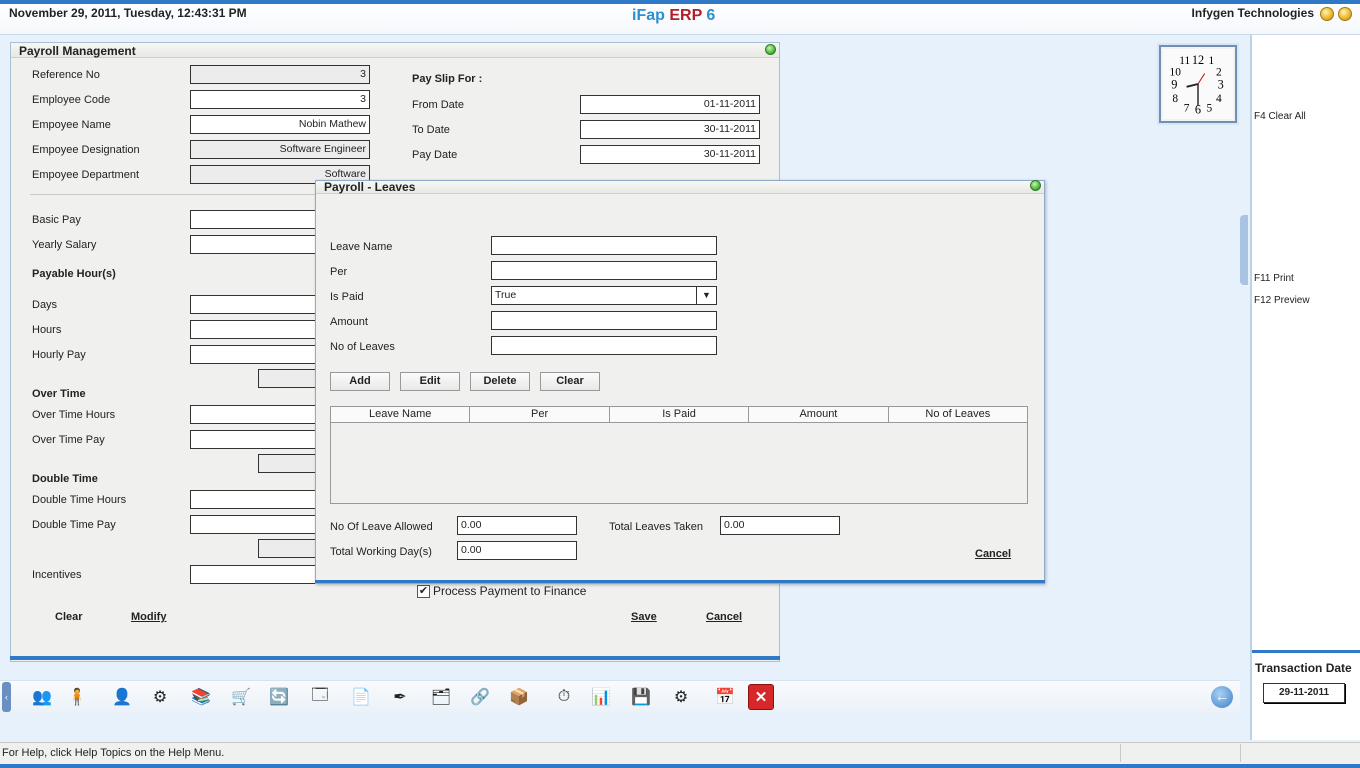 The height and width of the screenshot is (768, 1360). Describe the element at coordinates (360, 381) in the screenshot. I see `add-leave-button: Add` at that location.